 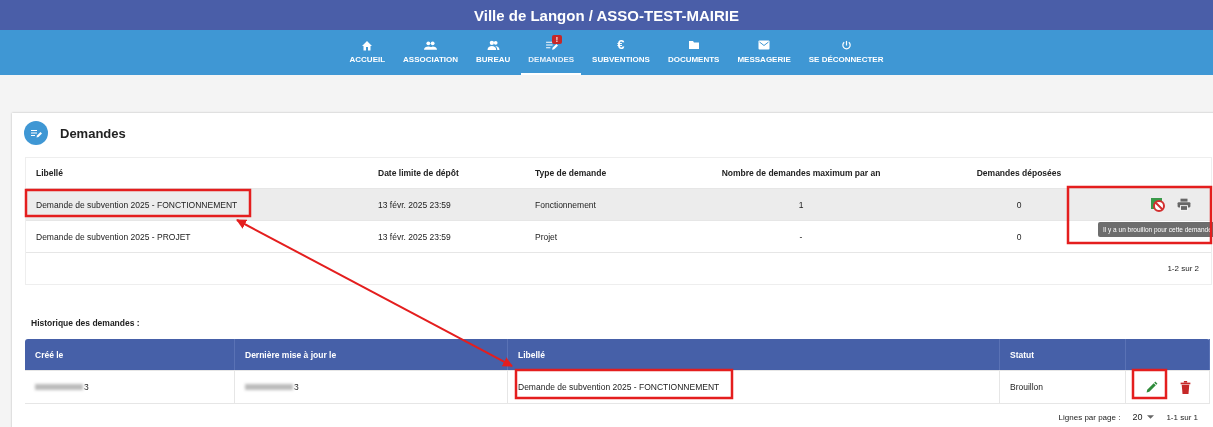 What do you see at coordinates (846, 45) in the screenshot?
I see `power-icon` at bounding box center [846, 45].